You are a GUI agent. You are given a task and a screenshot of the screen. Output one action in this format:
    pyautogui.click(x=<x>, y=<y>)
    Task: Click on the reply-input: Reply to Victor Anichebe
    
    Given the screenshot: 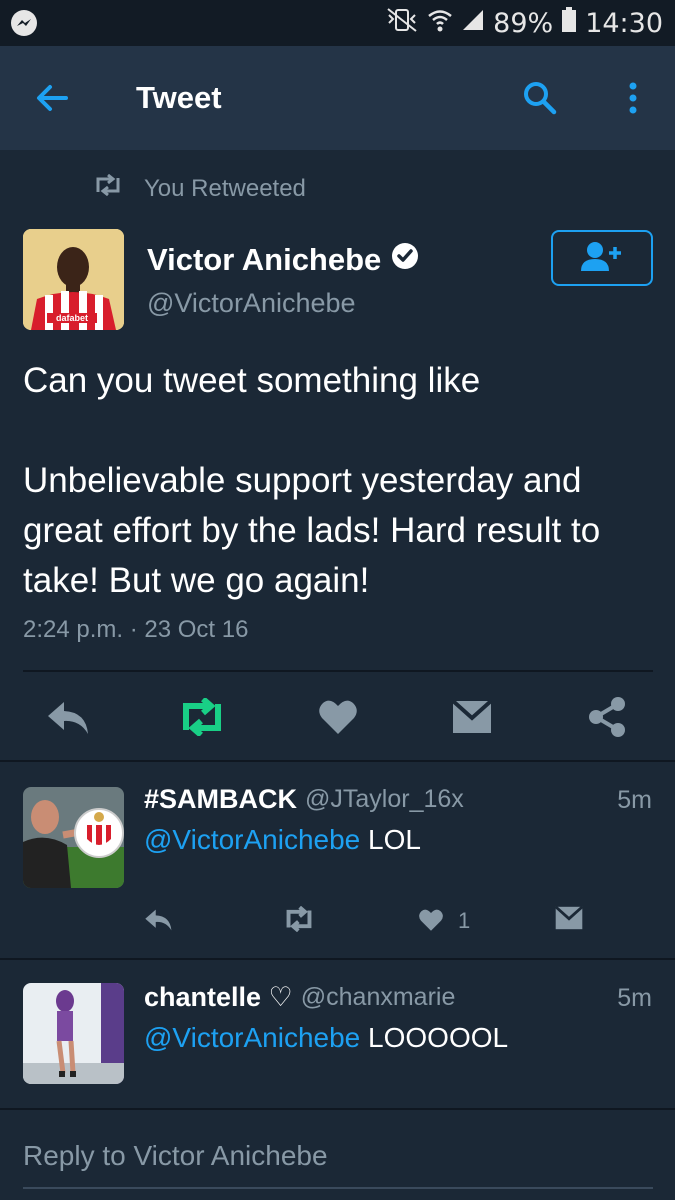 What is the action you would take?
    pyautogui.click(x=175, y=1156)
    